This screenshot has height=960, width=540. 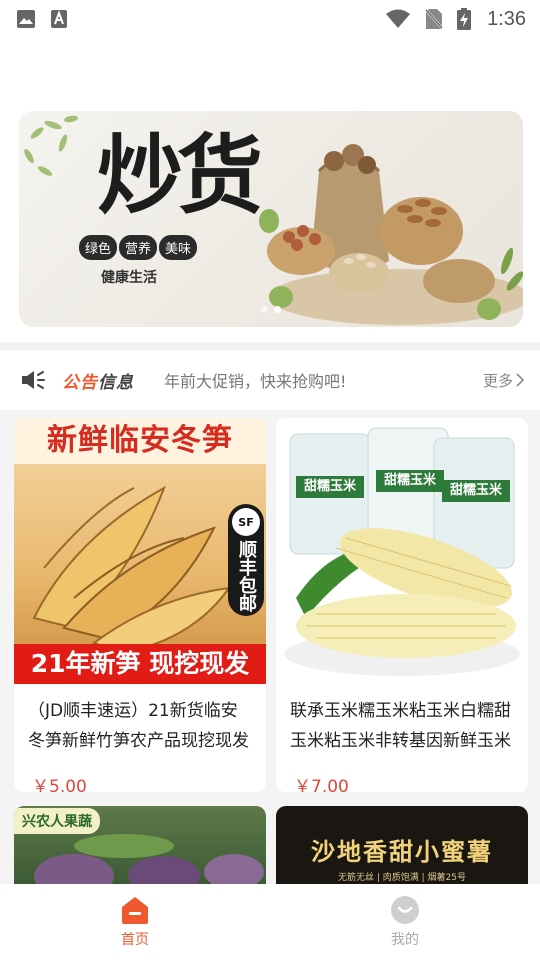 I want to click on tab-home: 首页, so click(x=135, y=922).